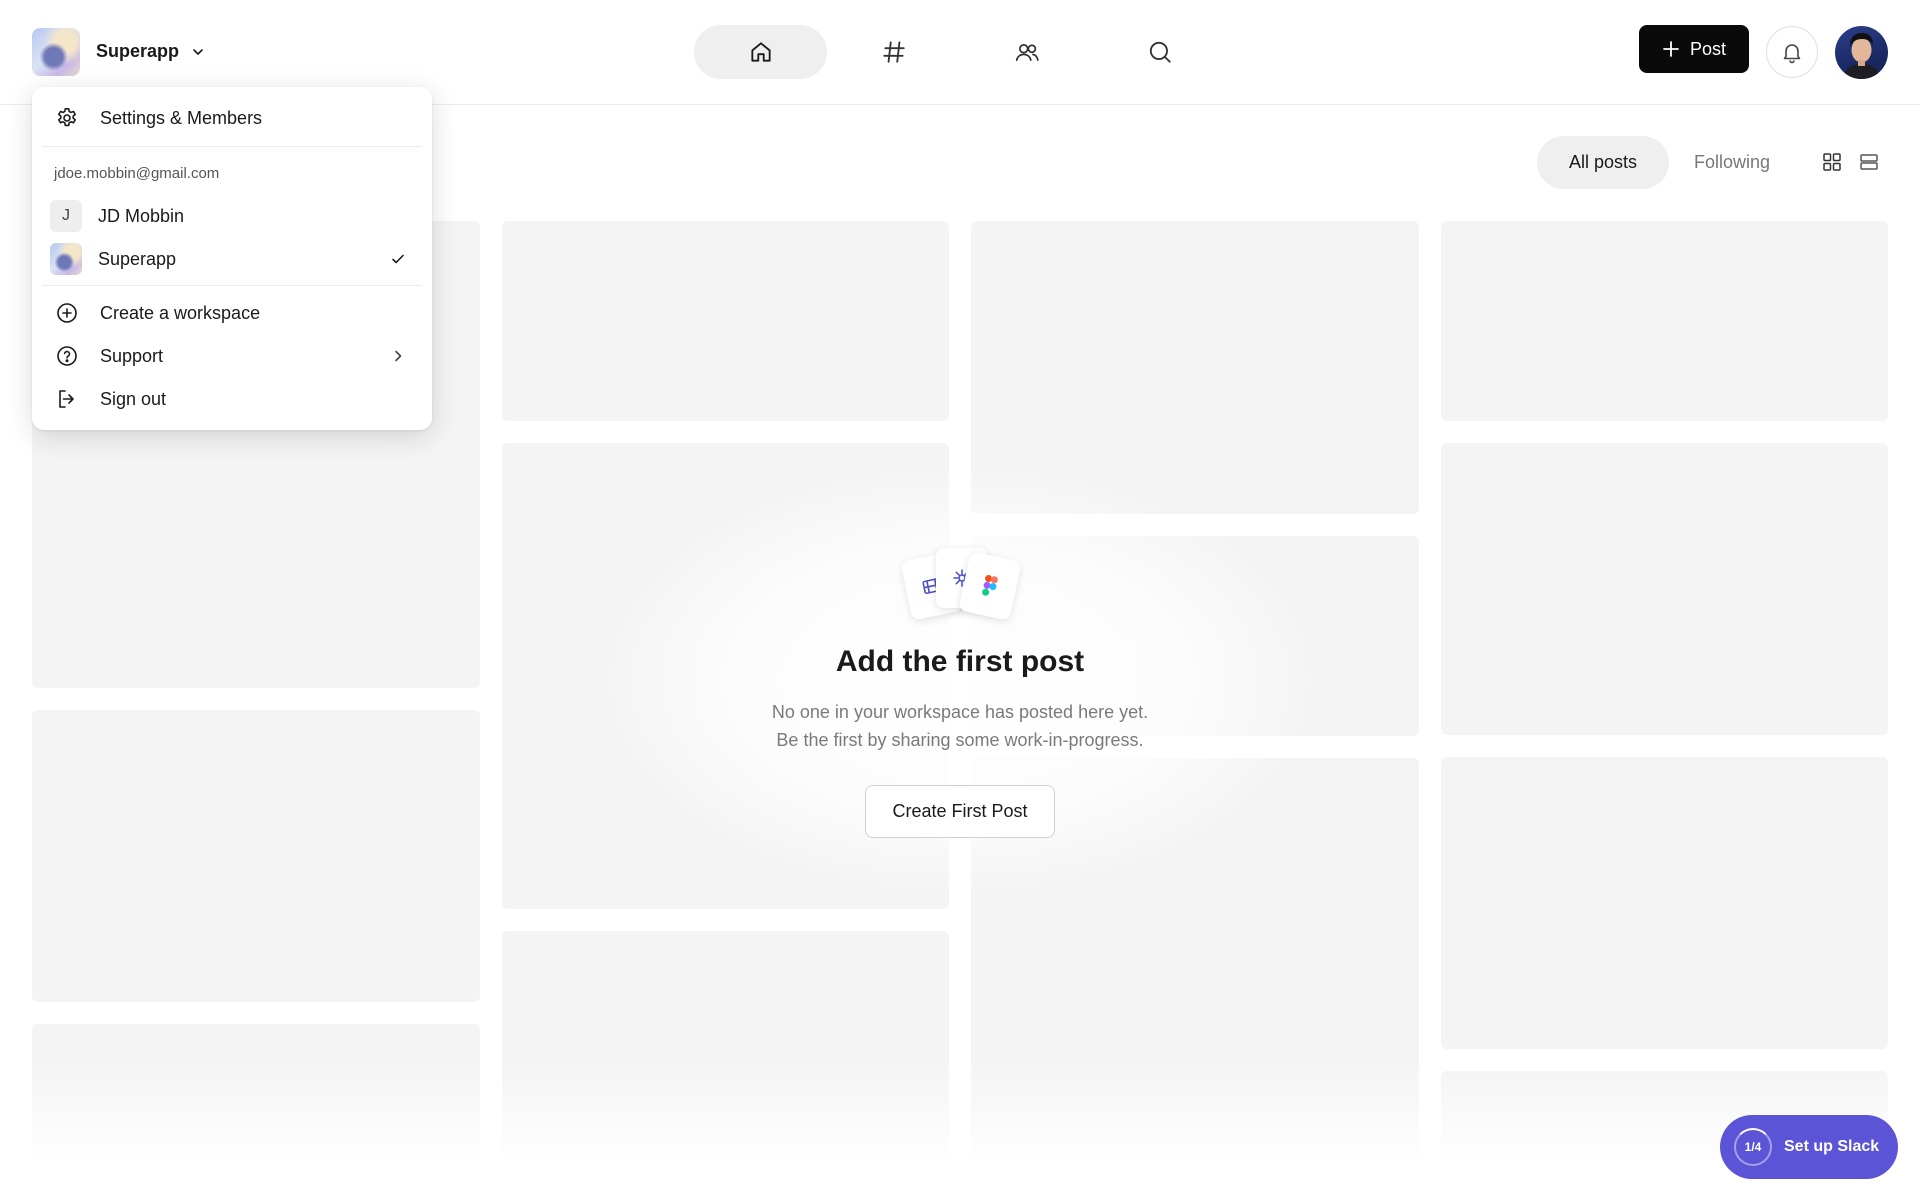 This screenshot has height=1200, width=1920. Describe the element at coordinates (67, 399) in the screenshot. I see `sign-out-icon` at that location.